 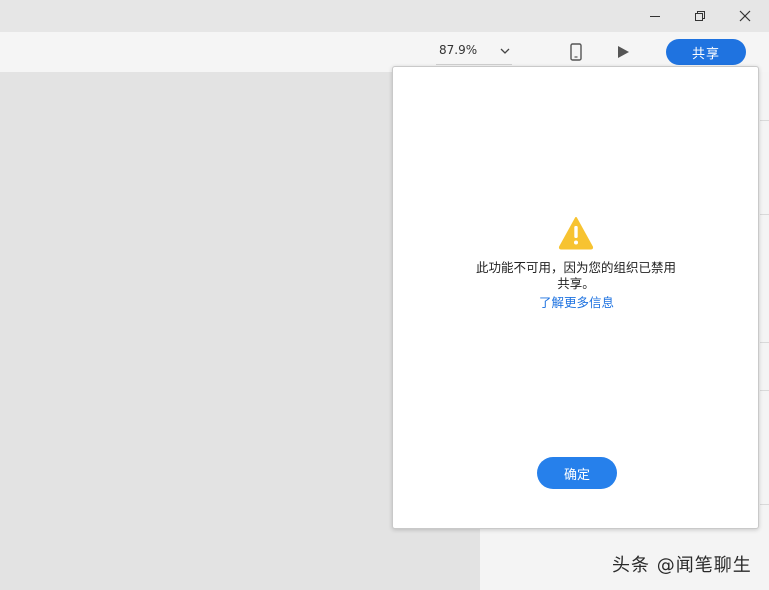 I want to click on minimize-button, so click(x=655, y=16).